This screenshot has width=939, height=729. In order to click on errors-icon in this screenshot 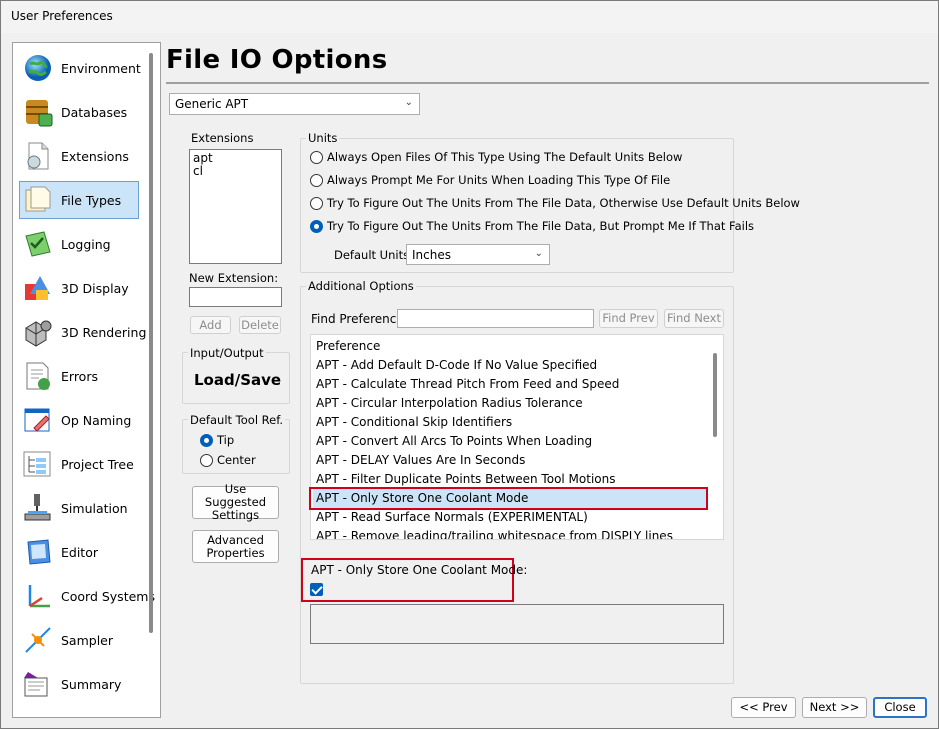, I will do `click(38, 376)`.